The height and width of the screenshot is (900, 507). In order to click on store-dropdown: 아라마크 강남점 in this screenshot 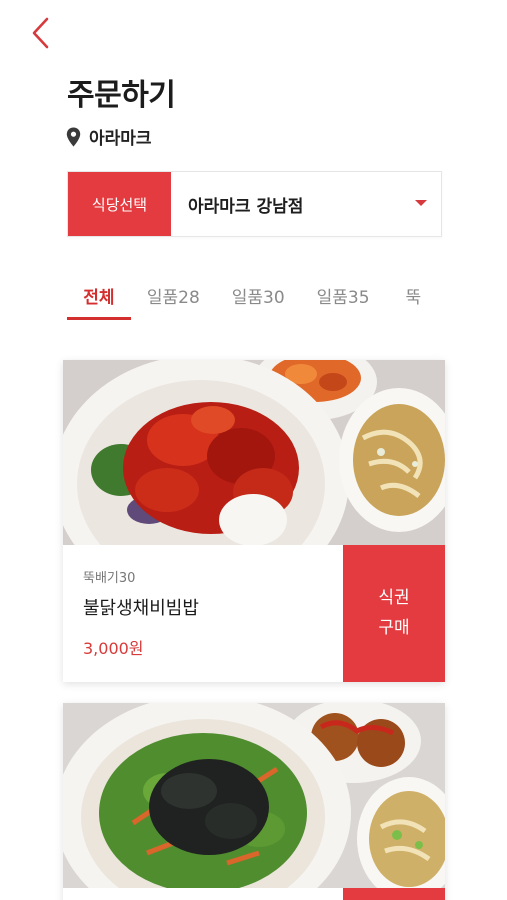, I will do `click(306, 204)`.